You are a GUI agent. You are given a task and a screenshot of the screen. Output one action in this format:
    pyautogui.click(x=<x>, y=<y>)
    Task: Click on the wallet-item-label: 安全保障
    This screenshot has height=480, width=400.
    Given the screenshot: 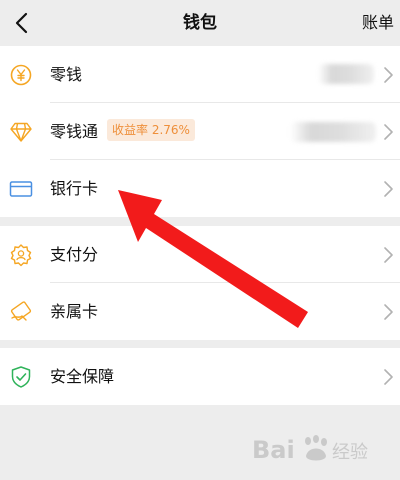 What is the action you would take?
    pyautogui.click(x=82, y=376)
    